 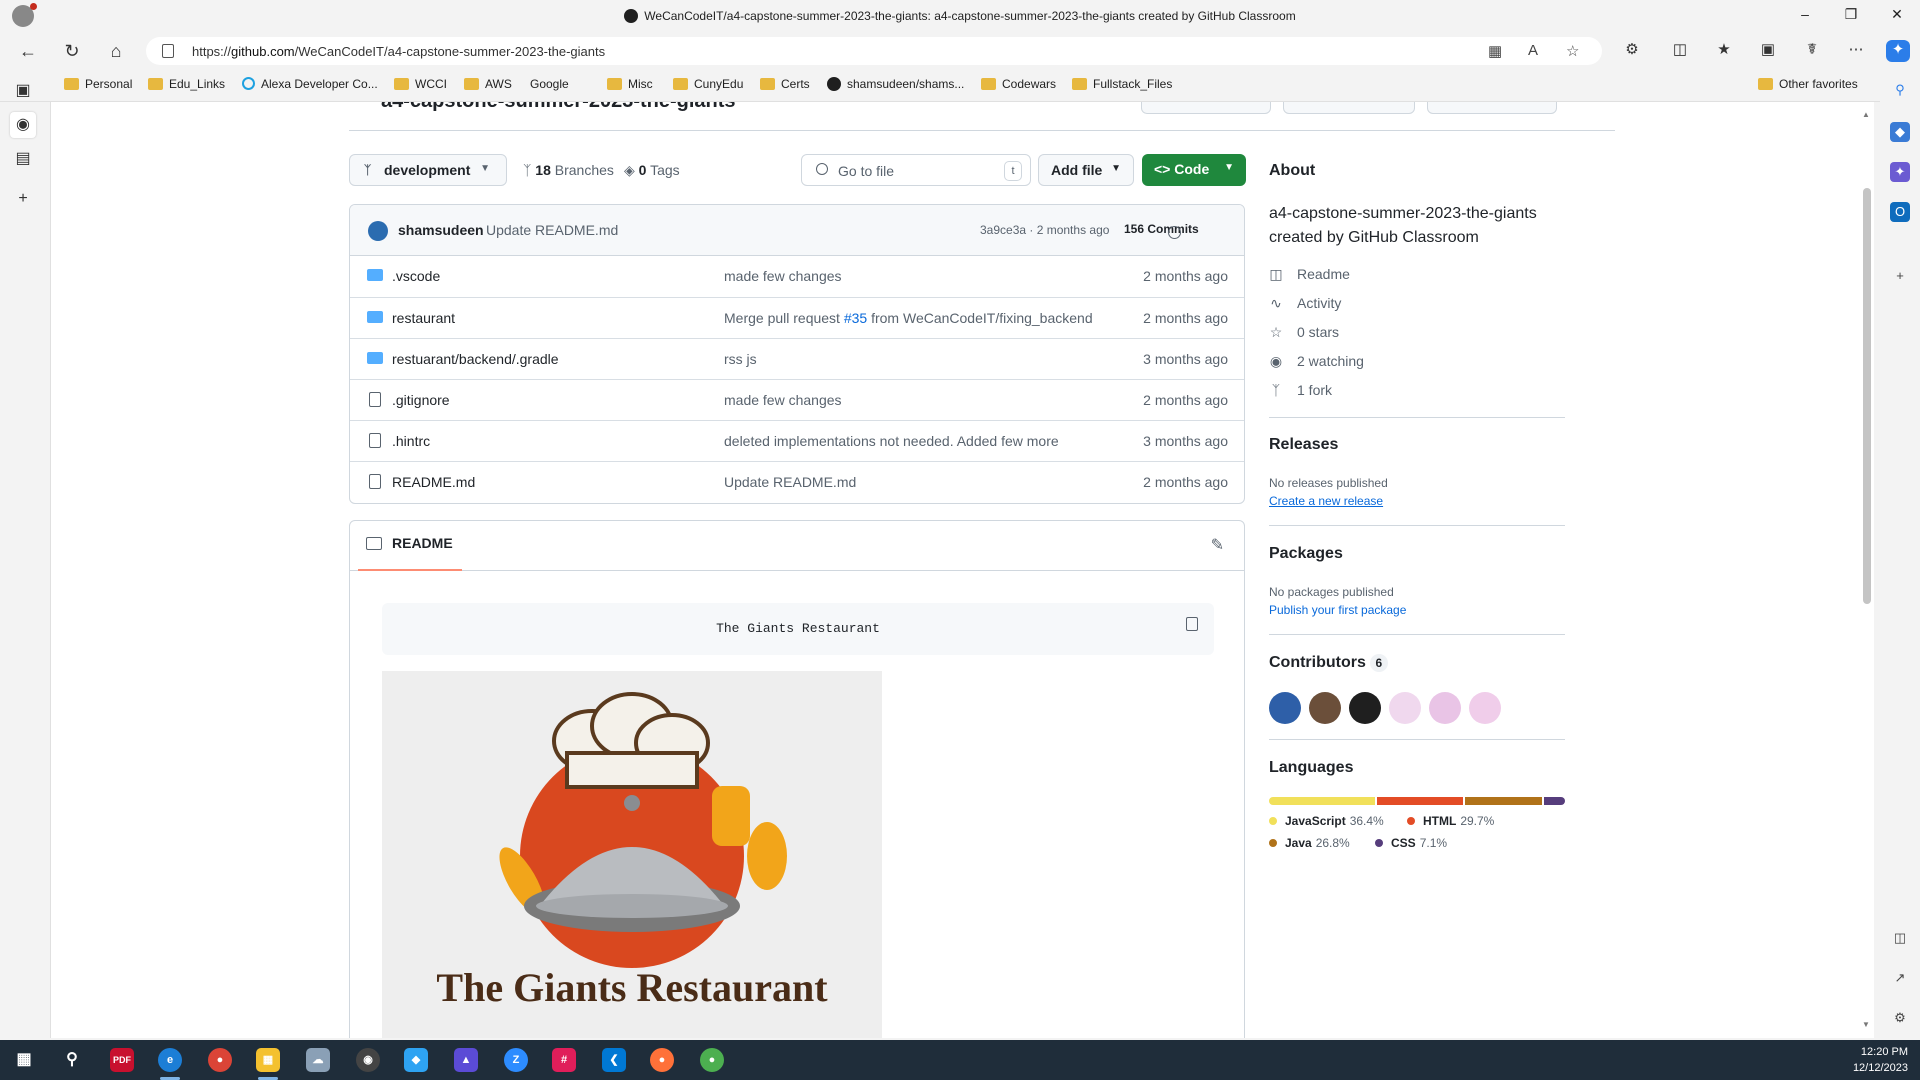 I want to click on file-commit-message: made few changes, so click(x=783, y=400).